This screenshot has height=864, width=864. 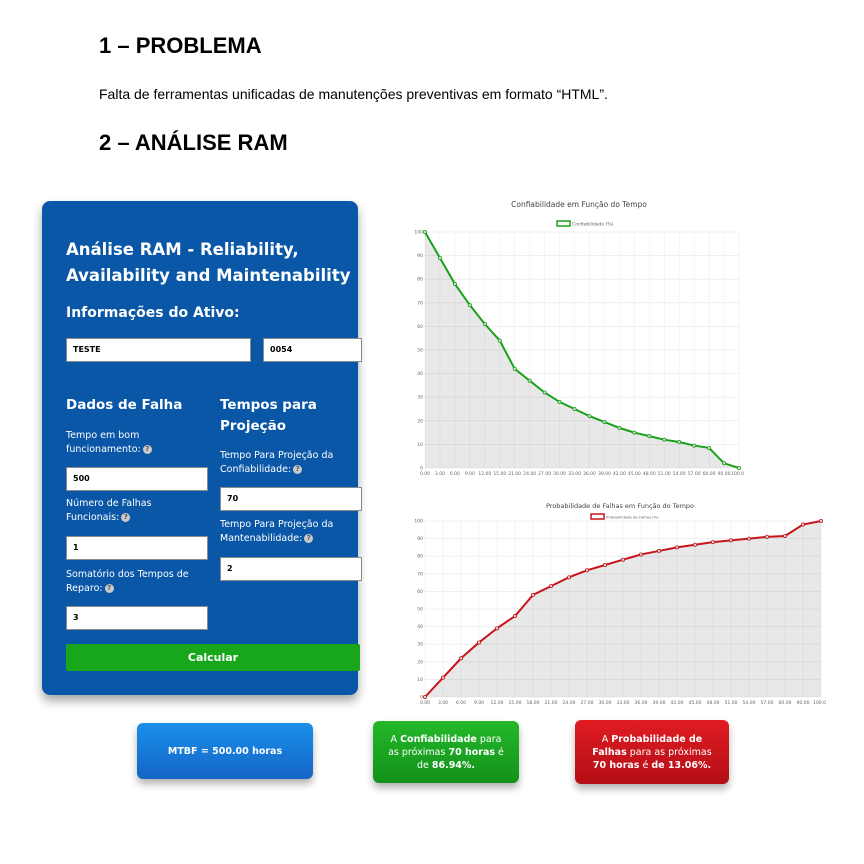 What do you see at coordinates (213, 657) in the screenshot?
I see `calculate-button: Calcular` at bounding box center [213, 657].